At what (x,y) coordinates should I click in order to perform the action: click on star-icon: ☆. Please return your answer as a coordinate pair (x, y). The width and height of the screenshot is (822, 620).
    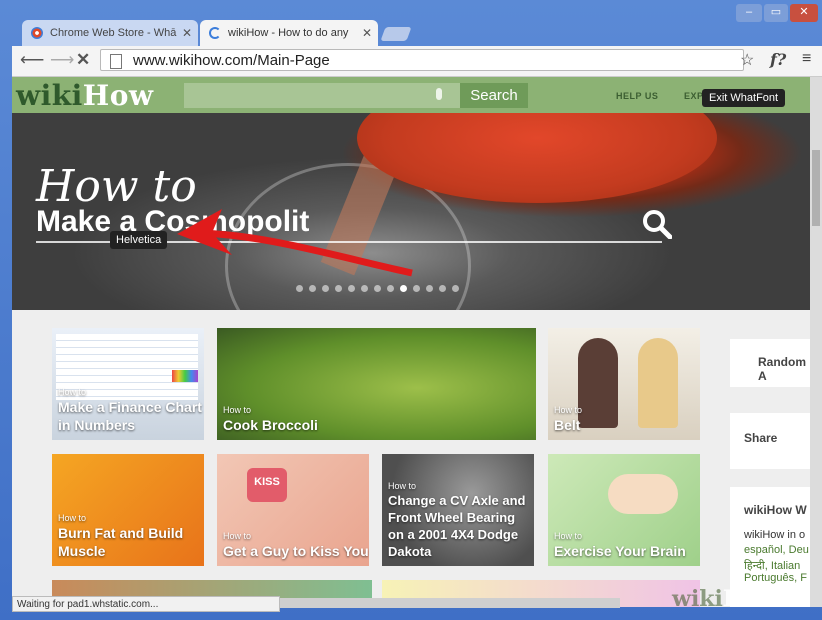
    Looking at the image, I should click on (747, 60).